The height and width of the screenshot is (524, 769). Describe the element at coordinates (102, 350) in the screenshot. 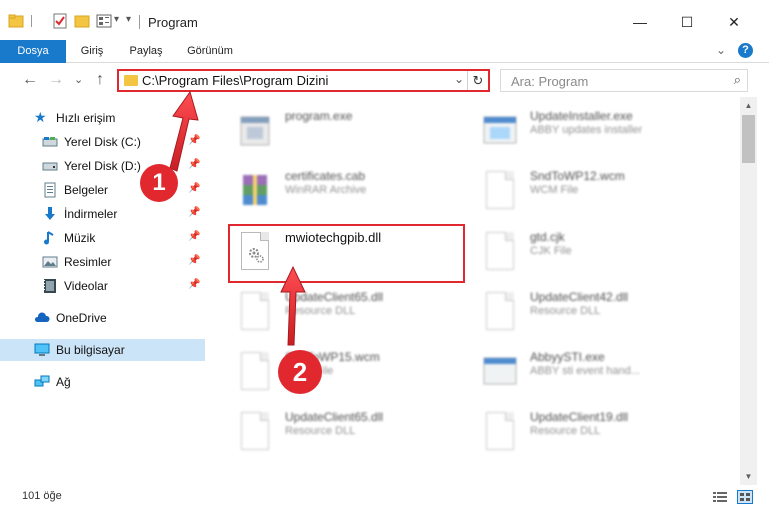

I see `sidebar-item-this-pc: Bu bilgisayar` at that location.